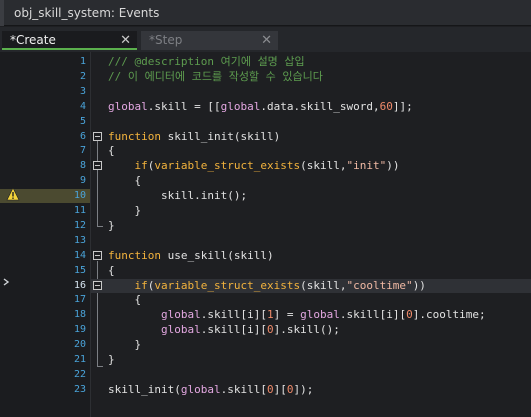 The width and height of the screenshot is (531, 417). I want to click on line-number: 10, so click(79, 196).